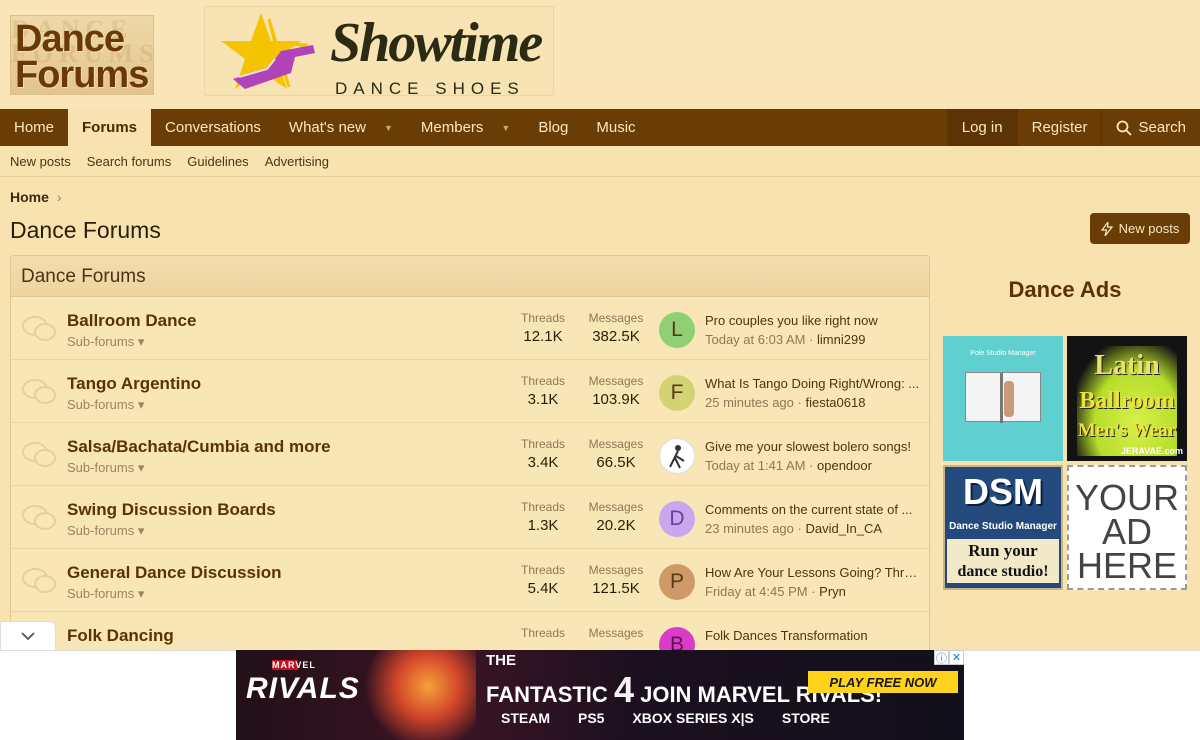  What do you see at coordinates (1151, 451) in the screenshot?
I see `ad-url: JERAVAE.com` at bounding box center [1151, 451].